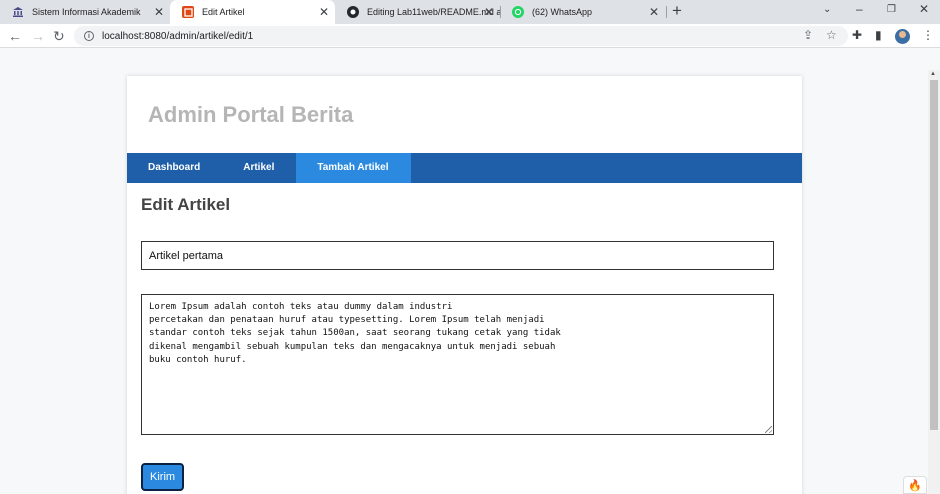 The height and width of the screenshot is (494, 940). I want to click on title-input, so click(457, 255).